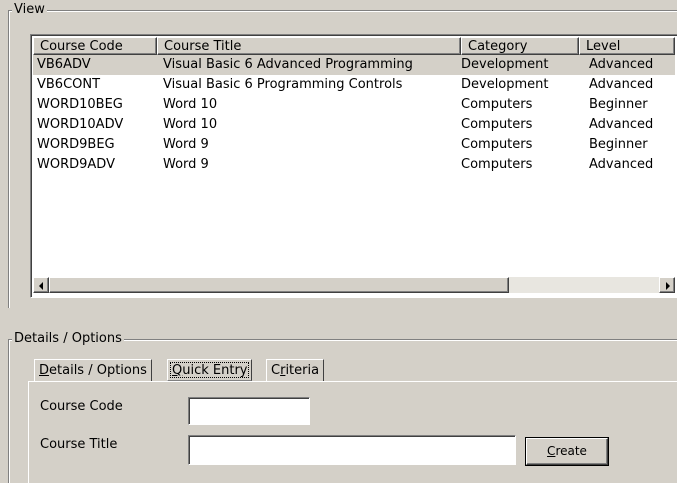  I want to click on horizontal-scrollbar, so click(354, 285).